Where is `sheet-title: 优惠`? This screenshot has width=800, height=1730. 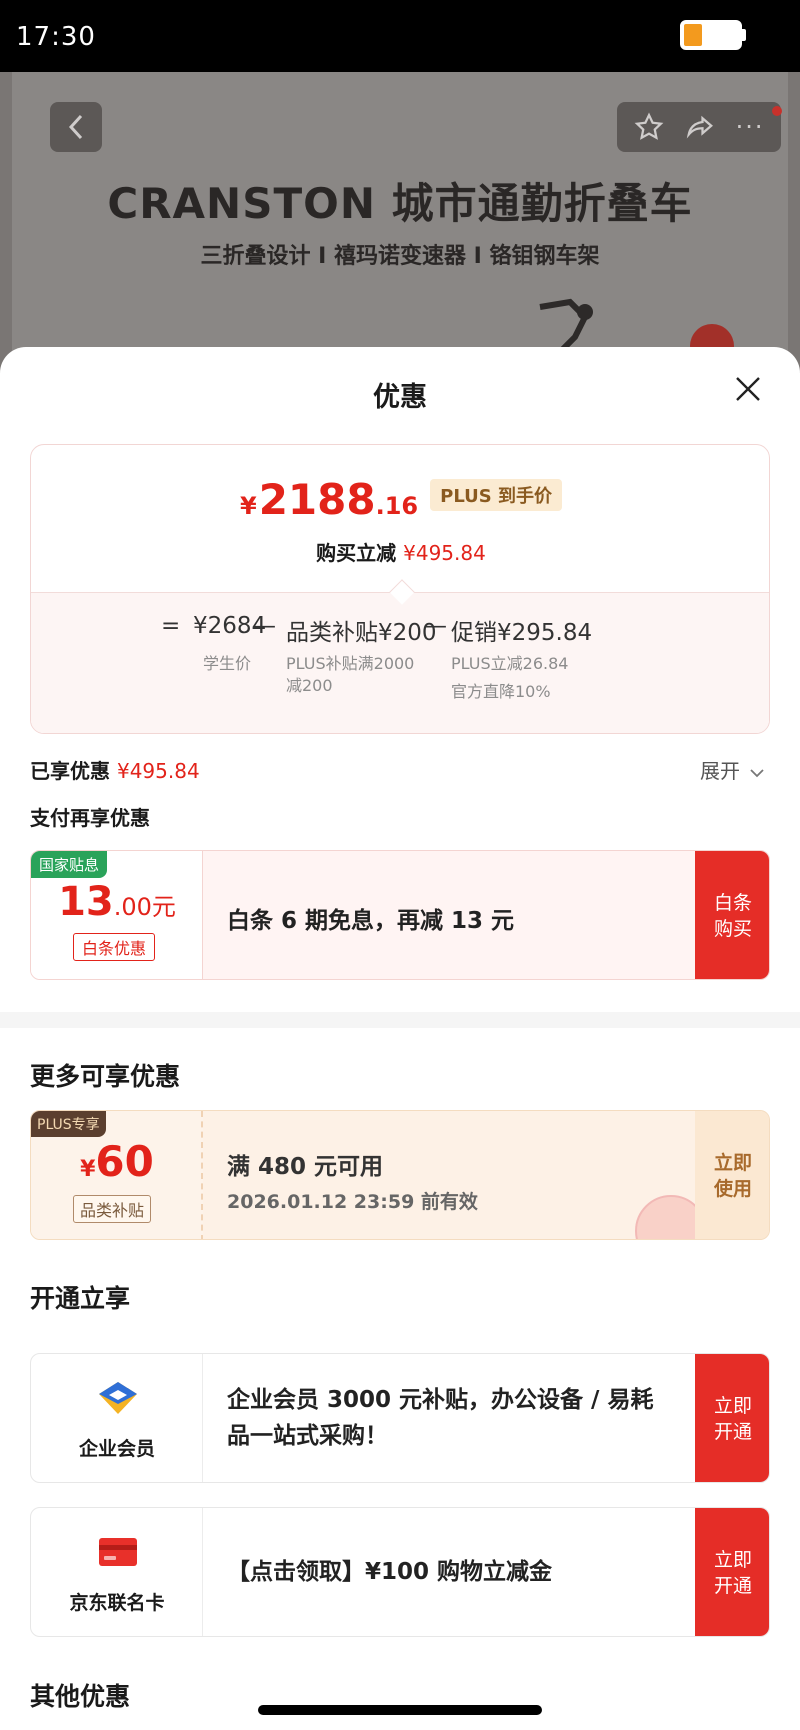 sheet-title: 优惠 is located at coordinates (400, 397).